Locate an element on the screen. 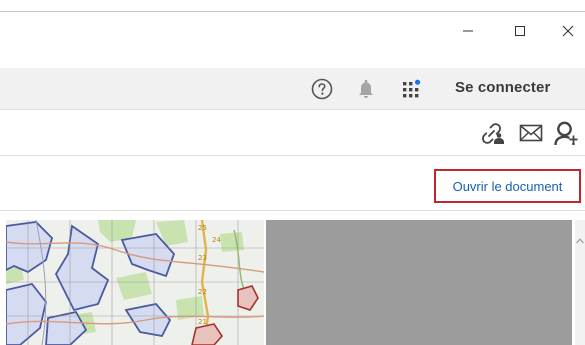 Image resolution: width=585 pixels, height=345 pixels. share-toolbar is located at coordinates (292, 133).